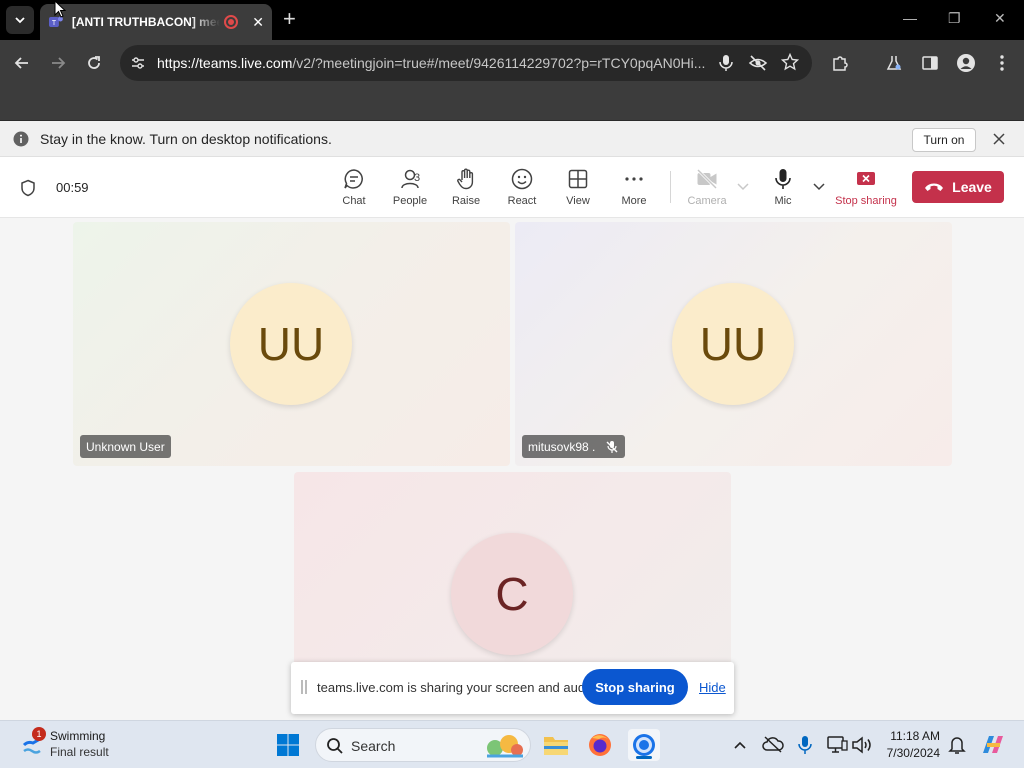 Image resolution: width=1024 pixels, height=768 pixels. What do you see at coordinates (866, 201) in the screenshot?
I see `stop-sharing-label: Stop sharing` at bounding box center [866, 201].